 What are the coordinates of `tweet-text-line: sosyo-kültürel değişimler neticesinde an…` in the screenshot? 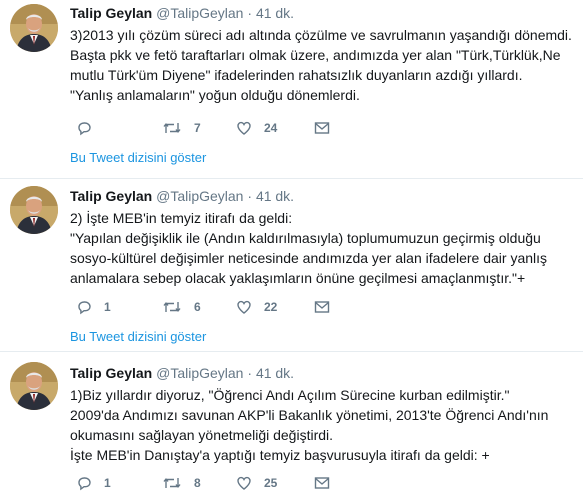 It's located at (309, 258).